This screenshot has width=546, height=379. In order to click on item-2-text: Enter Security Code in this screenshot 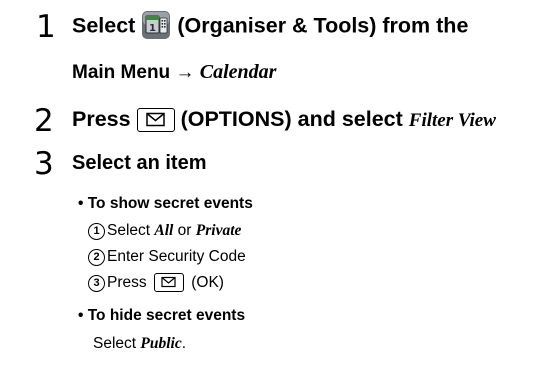, I will do `click(176, 256)`.